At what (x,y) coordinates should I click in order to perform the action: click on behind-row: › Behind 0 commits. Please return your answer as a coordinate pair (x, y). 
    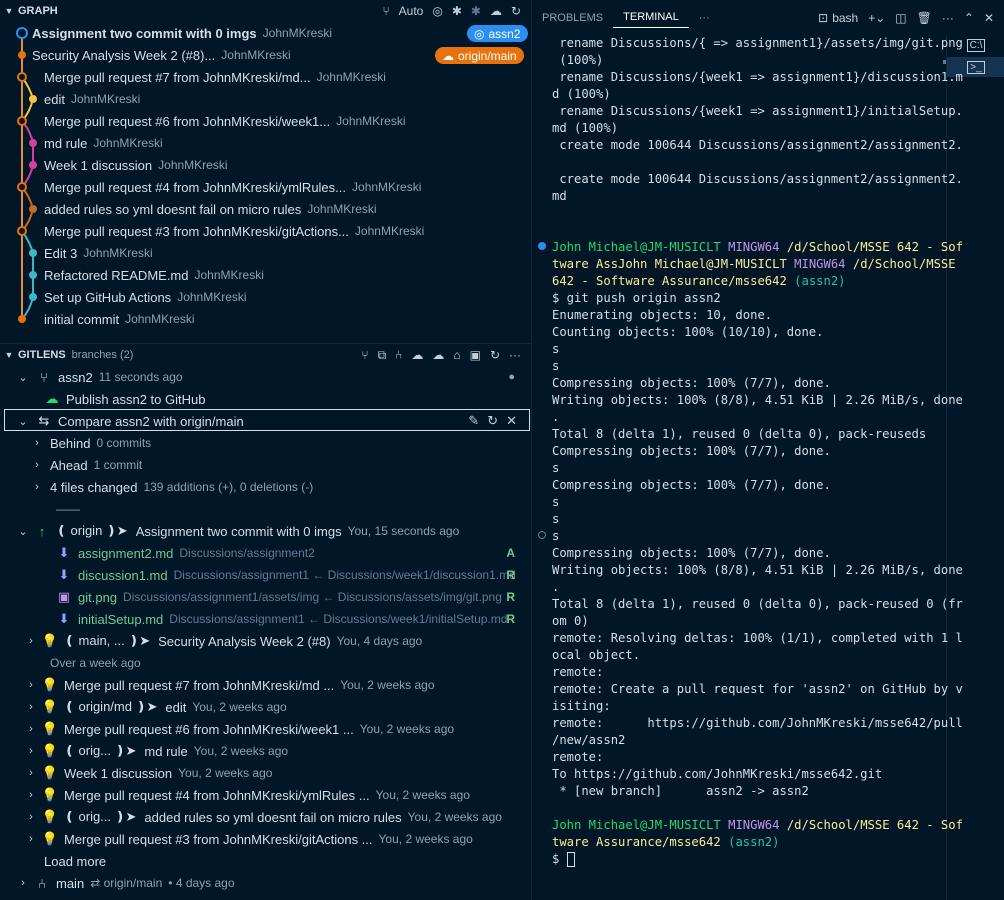
    Looking at the image, I should click on (265, 443).